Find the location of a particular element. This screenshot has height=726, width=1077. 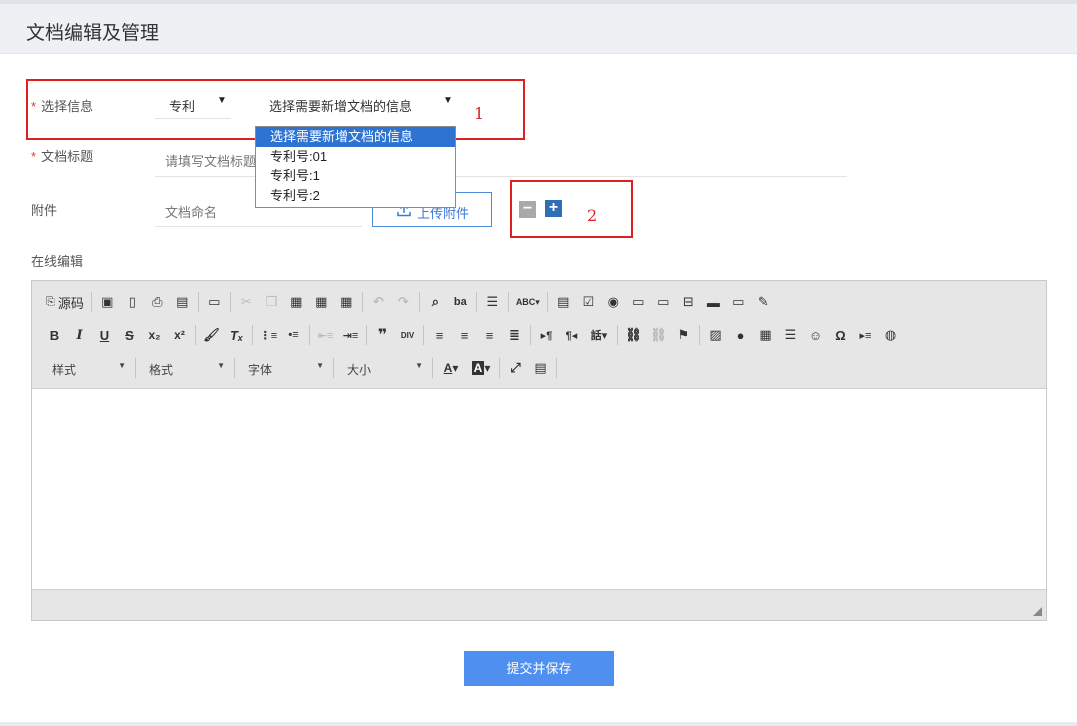

format-combo: 格式 ▼ is located at coordinates (185, 368).